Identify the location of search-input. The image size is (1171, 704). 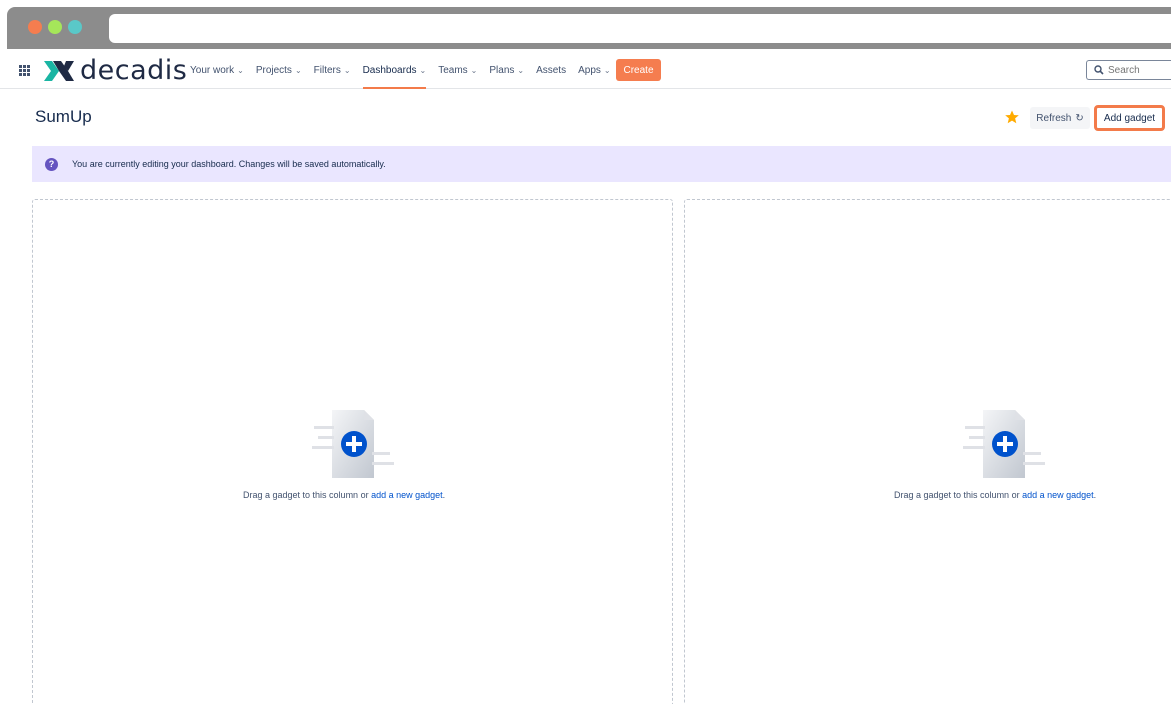
(1138, 70).